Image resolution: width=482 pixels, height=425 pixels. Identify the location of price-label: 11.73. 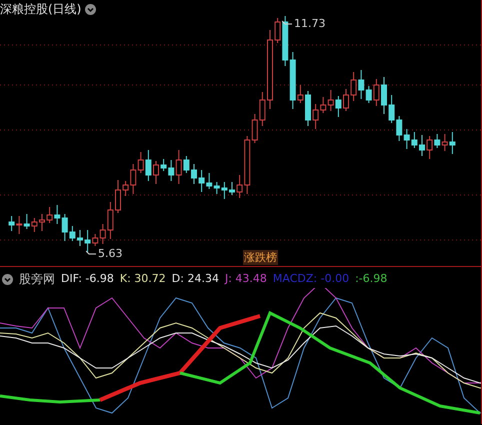
(304, 24).